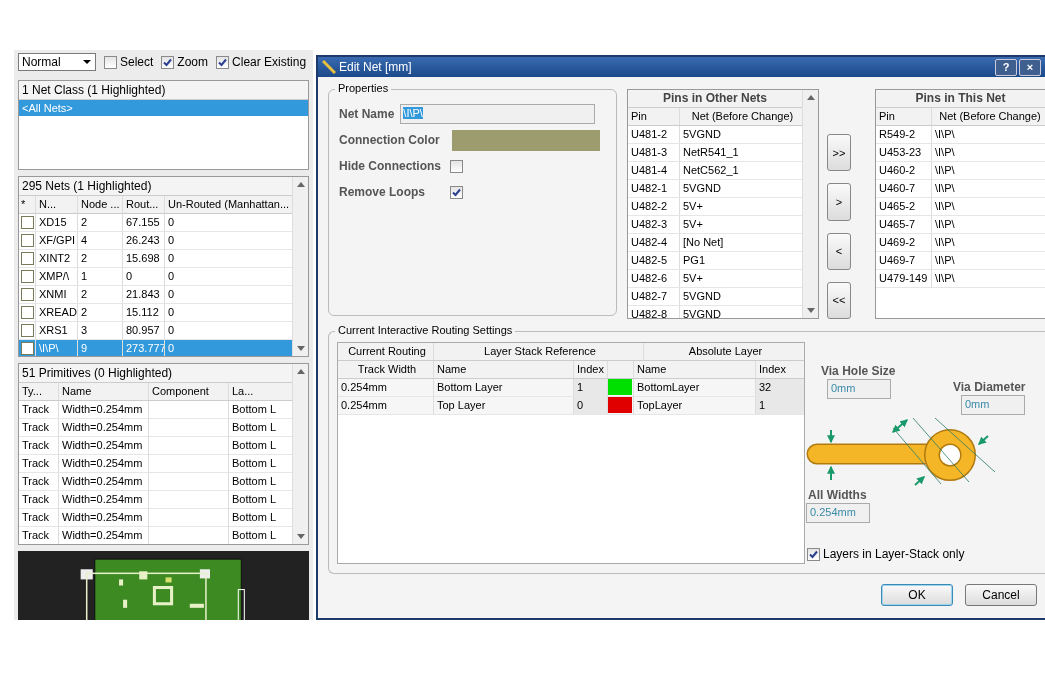  I want to click on all-widths-field: 0.254mm, so click(838, 513).